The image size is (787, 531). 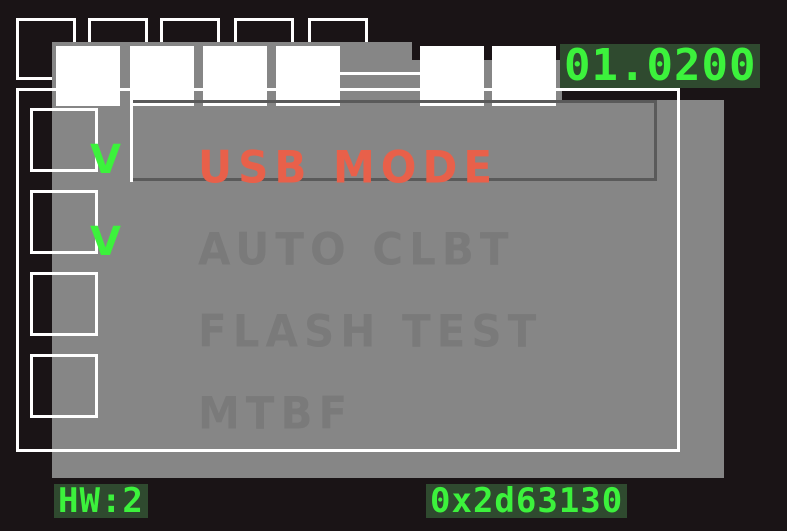 What do you see at coordinates (660, 66) in the screenshot?
I see `version-readout: 01.0200` at bounding box center [660, 66].